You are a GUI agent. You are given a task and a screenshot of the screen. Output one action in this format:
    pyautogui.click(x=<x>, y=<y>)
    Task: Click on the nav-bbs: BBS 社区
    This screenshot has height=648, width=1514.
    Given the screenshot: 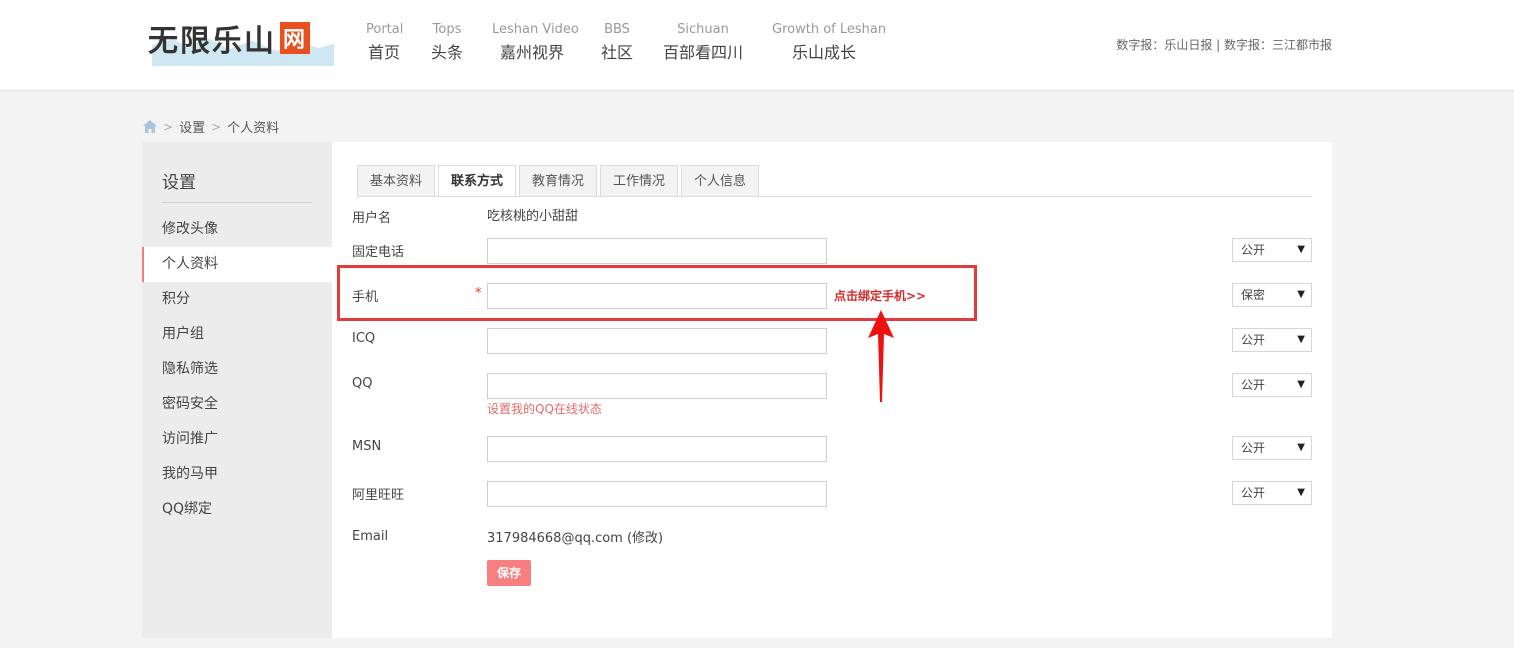 What is the action you would take?
    pyautogui.click(x=617, y=43)
    